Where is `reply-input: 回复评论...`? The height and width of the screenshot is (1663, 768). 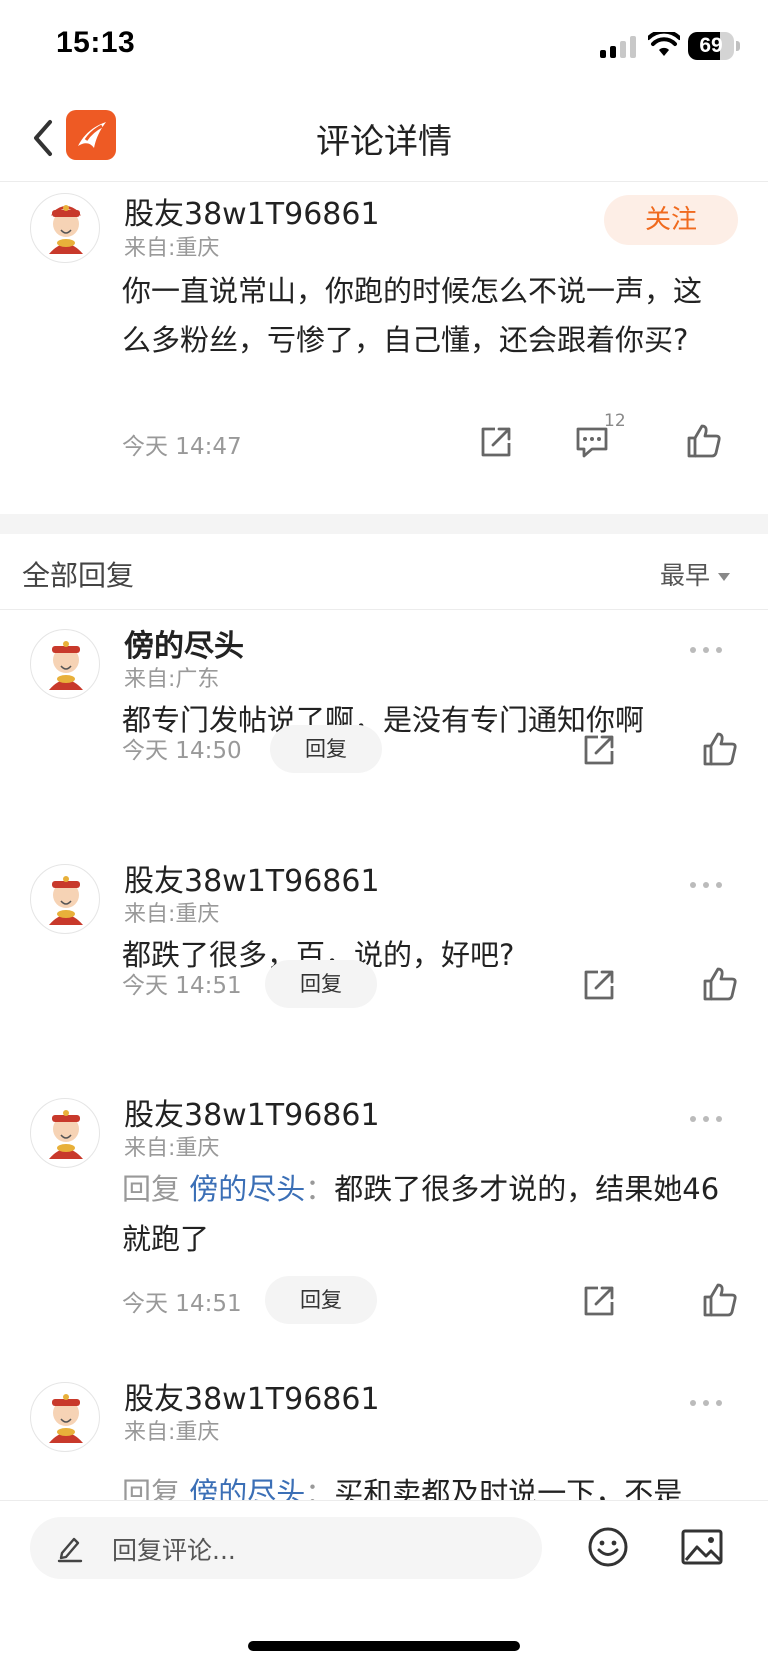
reply-input: 回复评论... is located at coordinates (286, 1548).